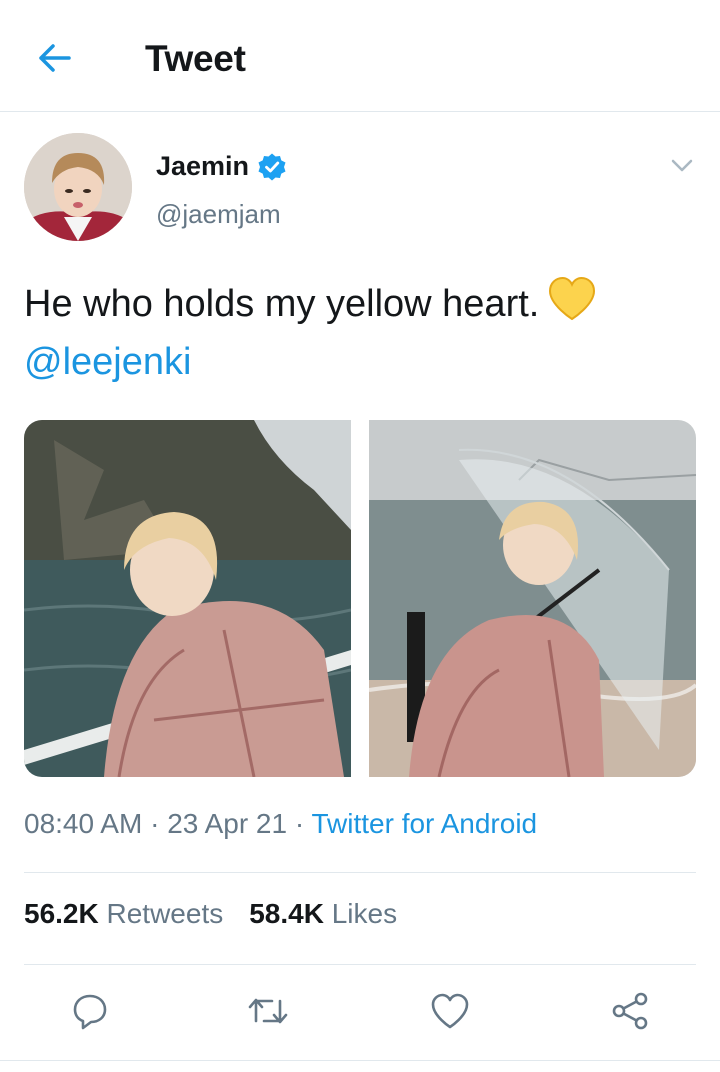 Image resolution: width=720 pixels, height=1072 pixels. I want to click on retweet-icon, so click(268, 1011).